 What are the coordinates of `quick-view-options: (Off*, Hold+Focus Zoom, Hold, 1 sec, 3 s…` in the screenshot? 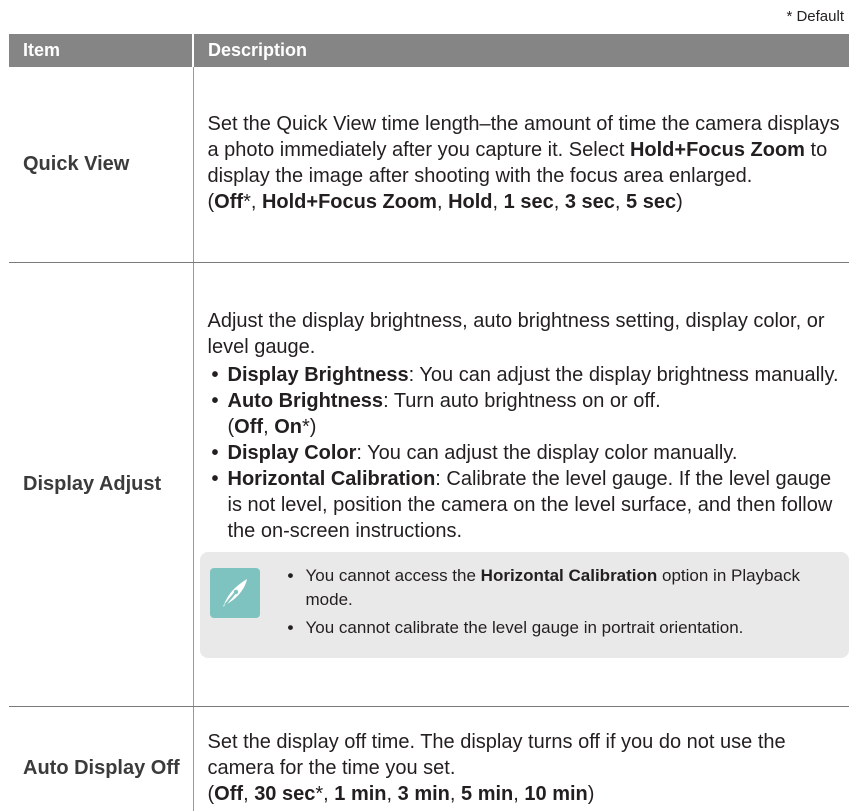 It's located at (445, 202).